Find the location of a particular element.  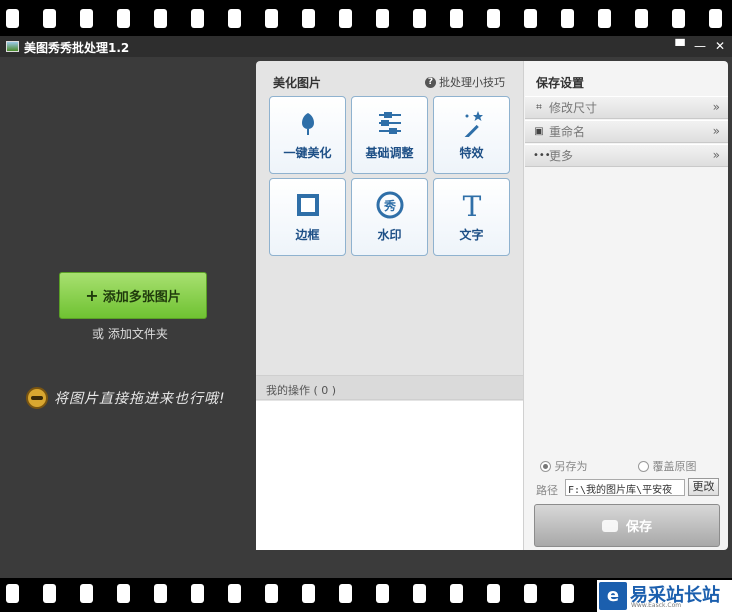

tile-watermark: 秀 水印 is located at coordinates (389, 217).